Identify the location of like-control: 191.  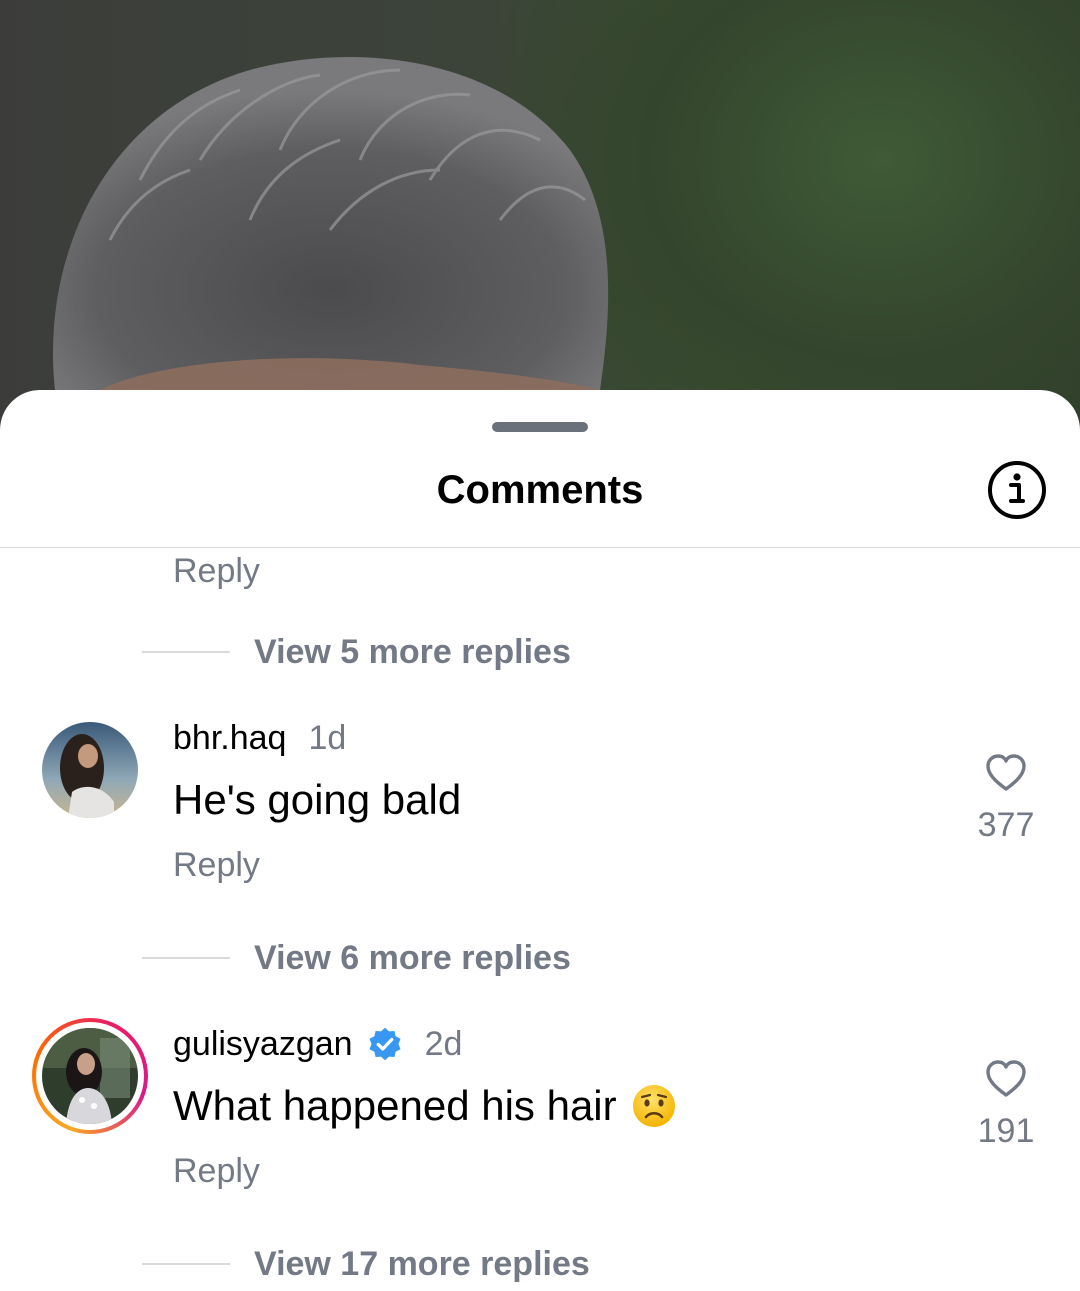
(1006, 1105).